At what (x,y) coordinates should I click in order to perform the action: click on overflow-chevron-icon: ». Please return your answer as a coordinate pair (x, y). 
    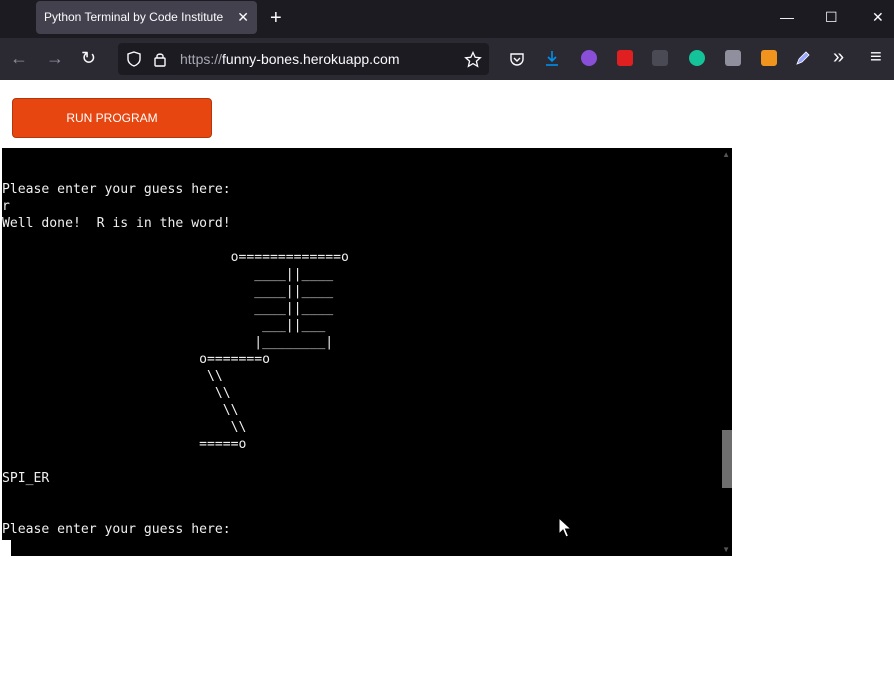
    Looking at the image, I should click on (838, 57).